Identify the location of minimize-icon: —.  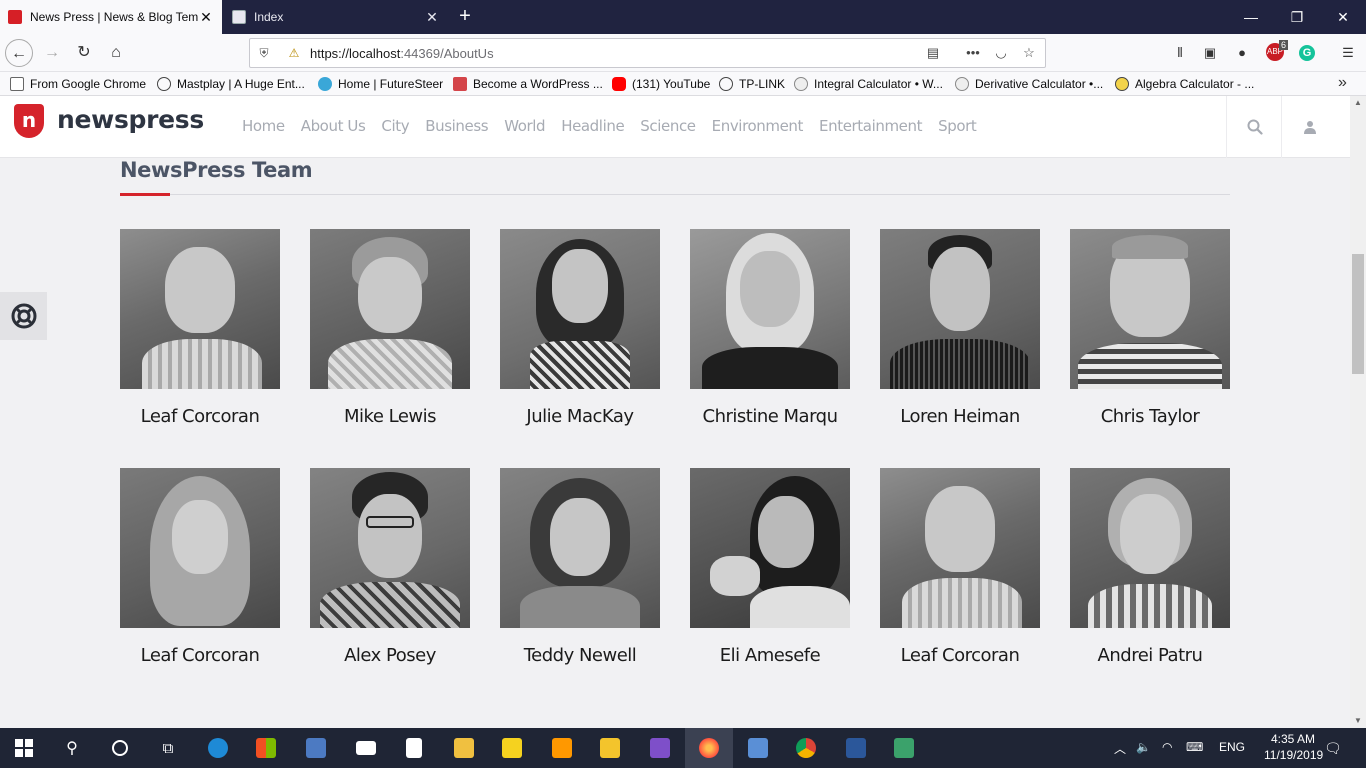
(1251, 17).